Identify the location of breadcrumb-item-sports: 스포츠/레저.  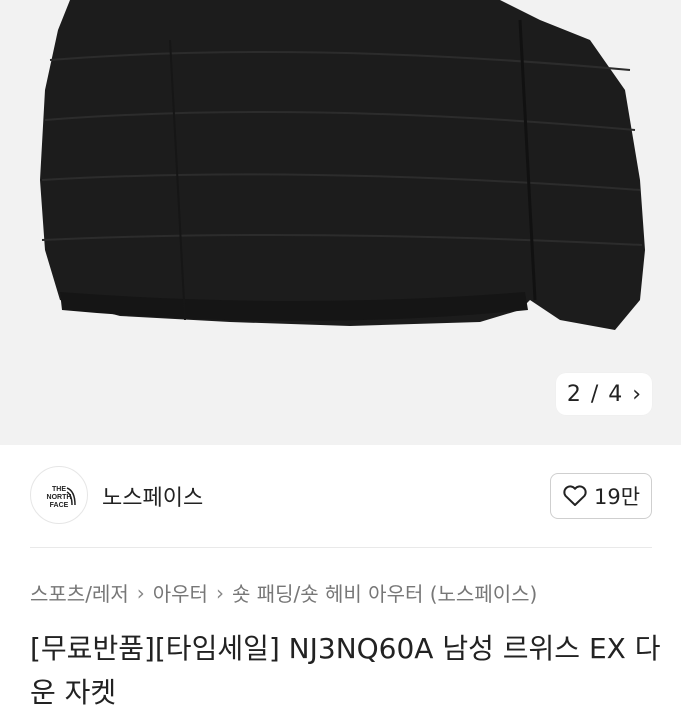
(79, 592).